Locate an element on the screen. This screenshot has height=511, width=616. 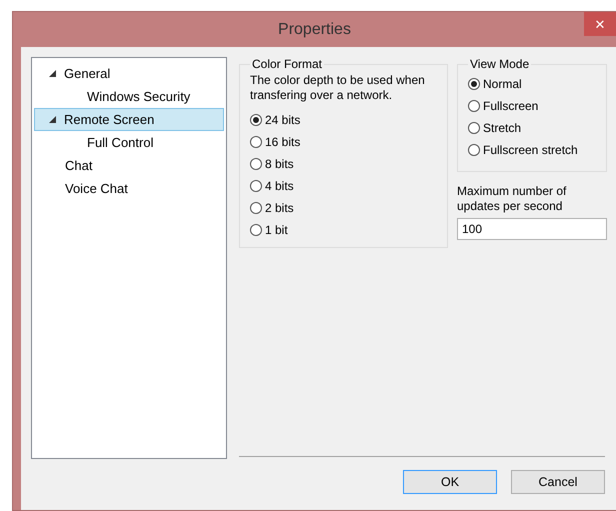
tree-item: Remote Screen is located at coordinates (129, 119).